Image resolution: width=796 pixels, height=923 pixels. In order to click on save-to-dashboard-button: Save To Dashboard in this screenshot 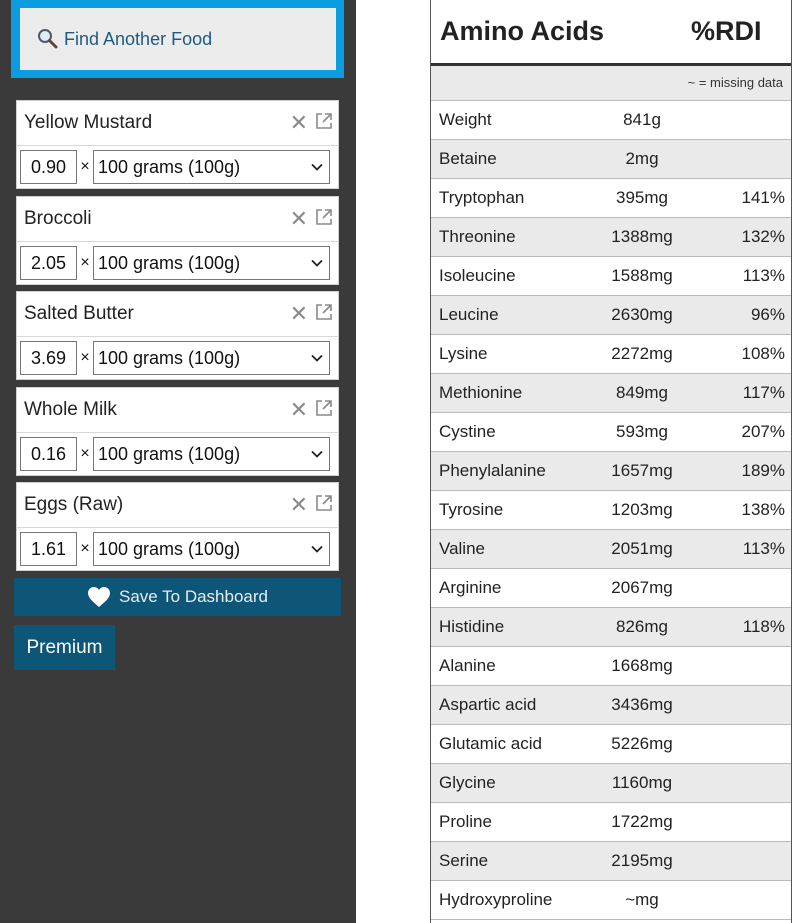, I will do `click(177, 597)`.